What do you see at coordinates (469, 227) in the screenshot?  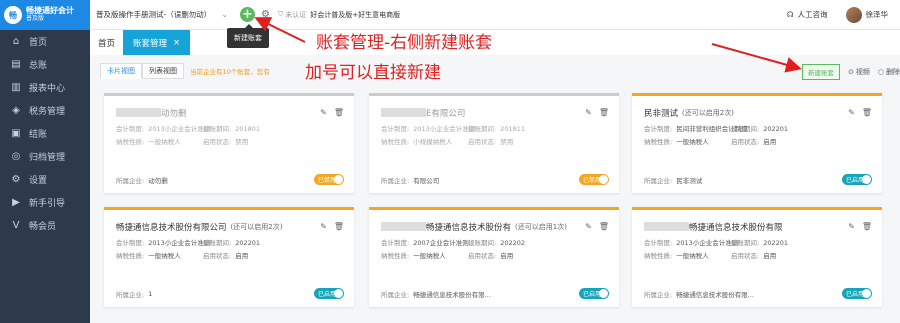 I see `card-title: 畅捷通信息技术股份有` at bounding box center [469, 227].